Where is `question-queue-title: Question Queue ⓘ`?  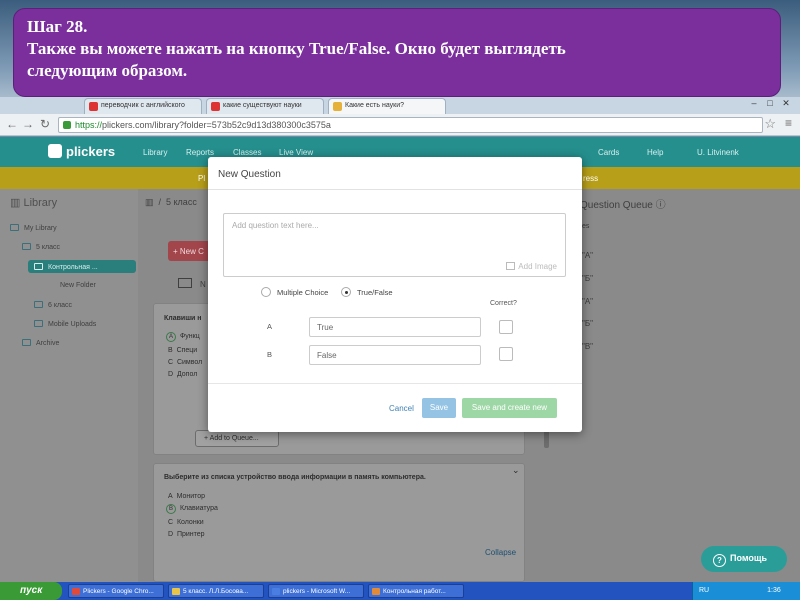
question-queue-title: Question Queue ⓘ is located at coordinates (623, 203).